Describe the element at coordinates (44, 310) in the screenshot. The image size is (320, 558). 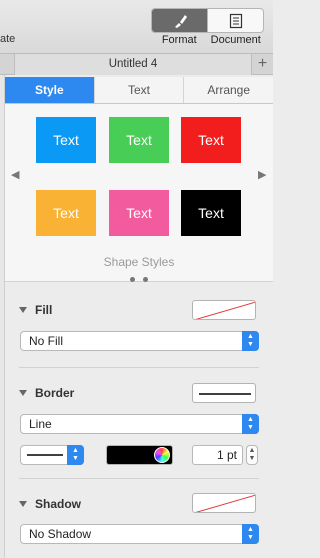
I see `fill-label: Fill` at that location.